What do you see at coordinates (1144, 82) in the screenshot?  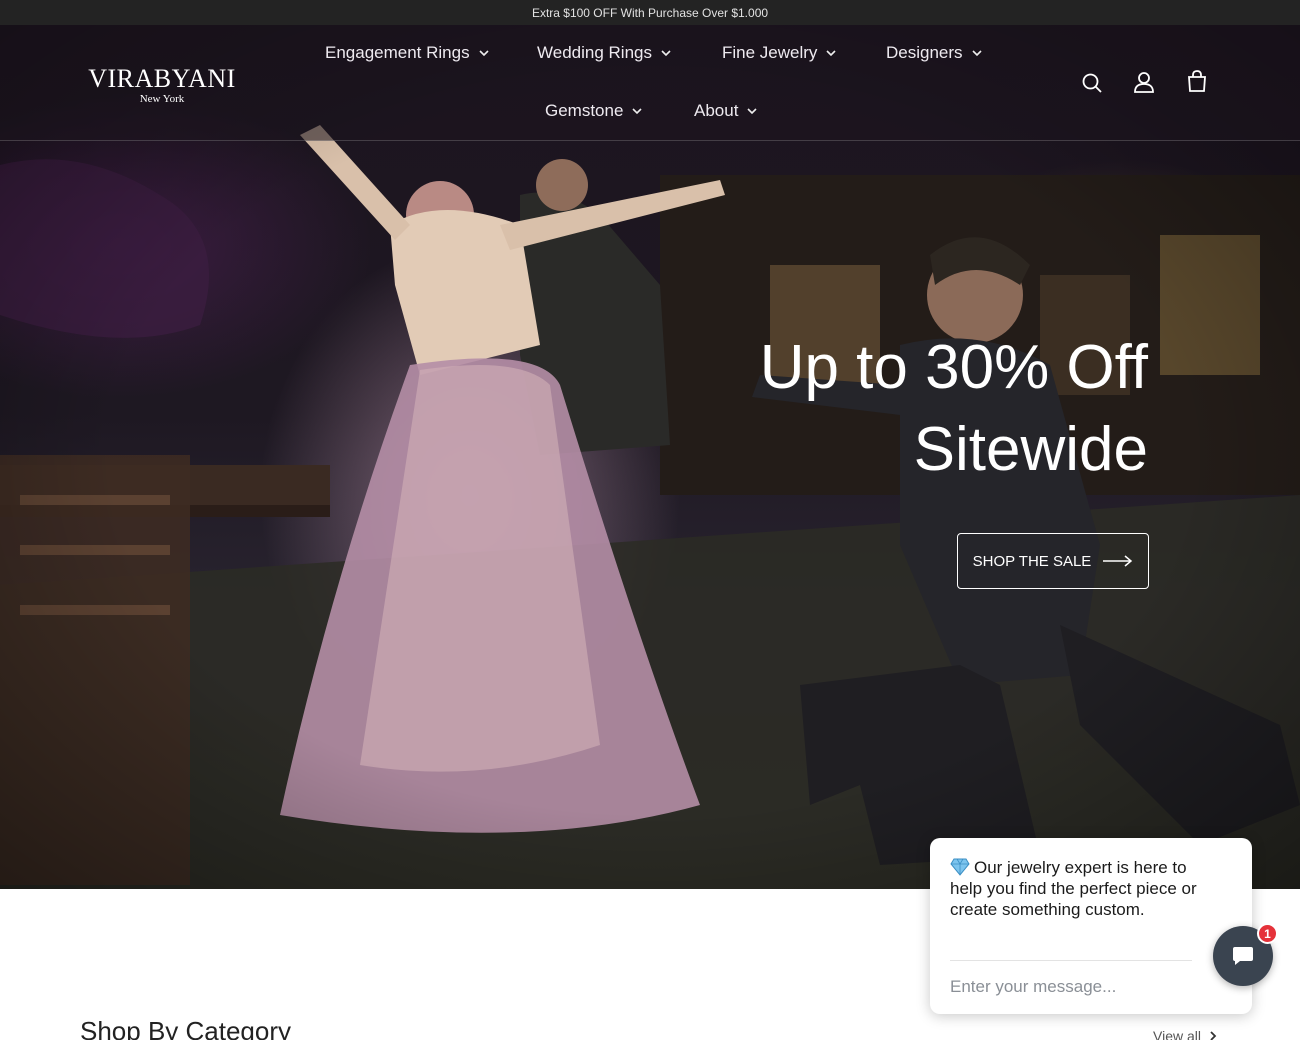 I see `account-icon` at bounding box center [1144, 82].